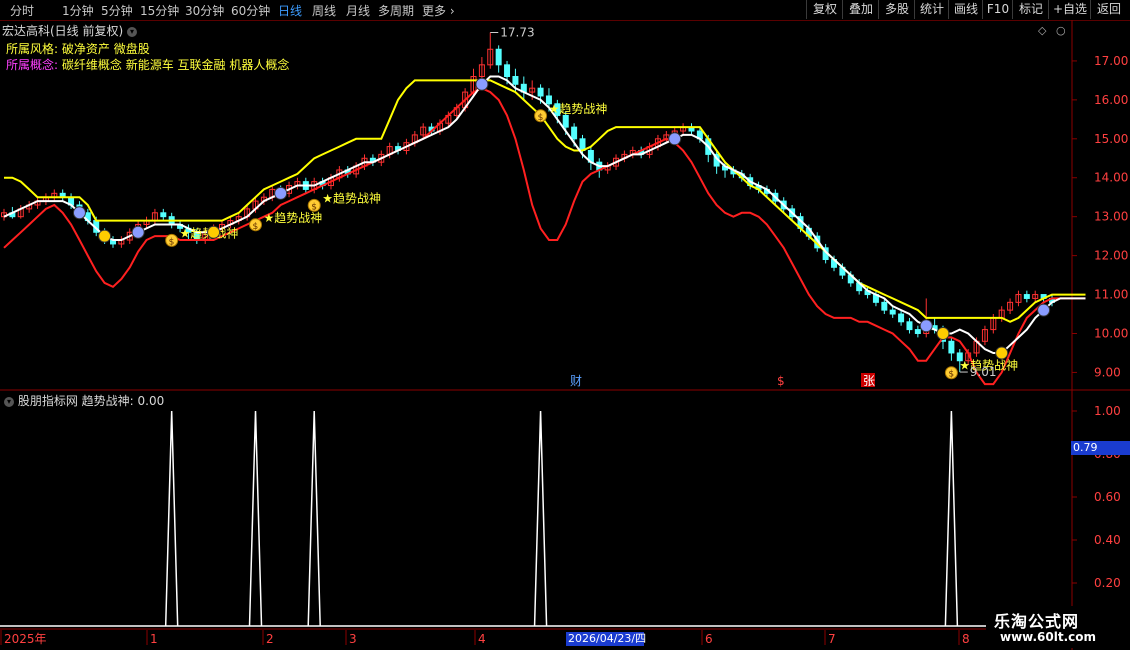  Describe the element at coordinates (1111, 139) in the screenshot. I see `price-tick-label: 15.00` at that location.